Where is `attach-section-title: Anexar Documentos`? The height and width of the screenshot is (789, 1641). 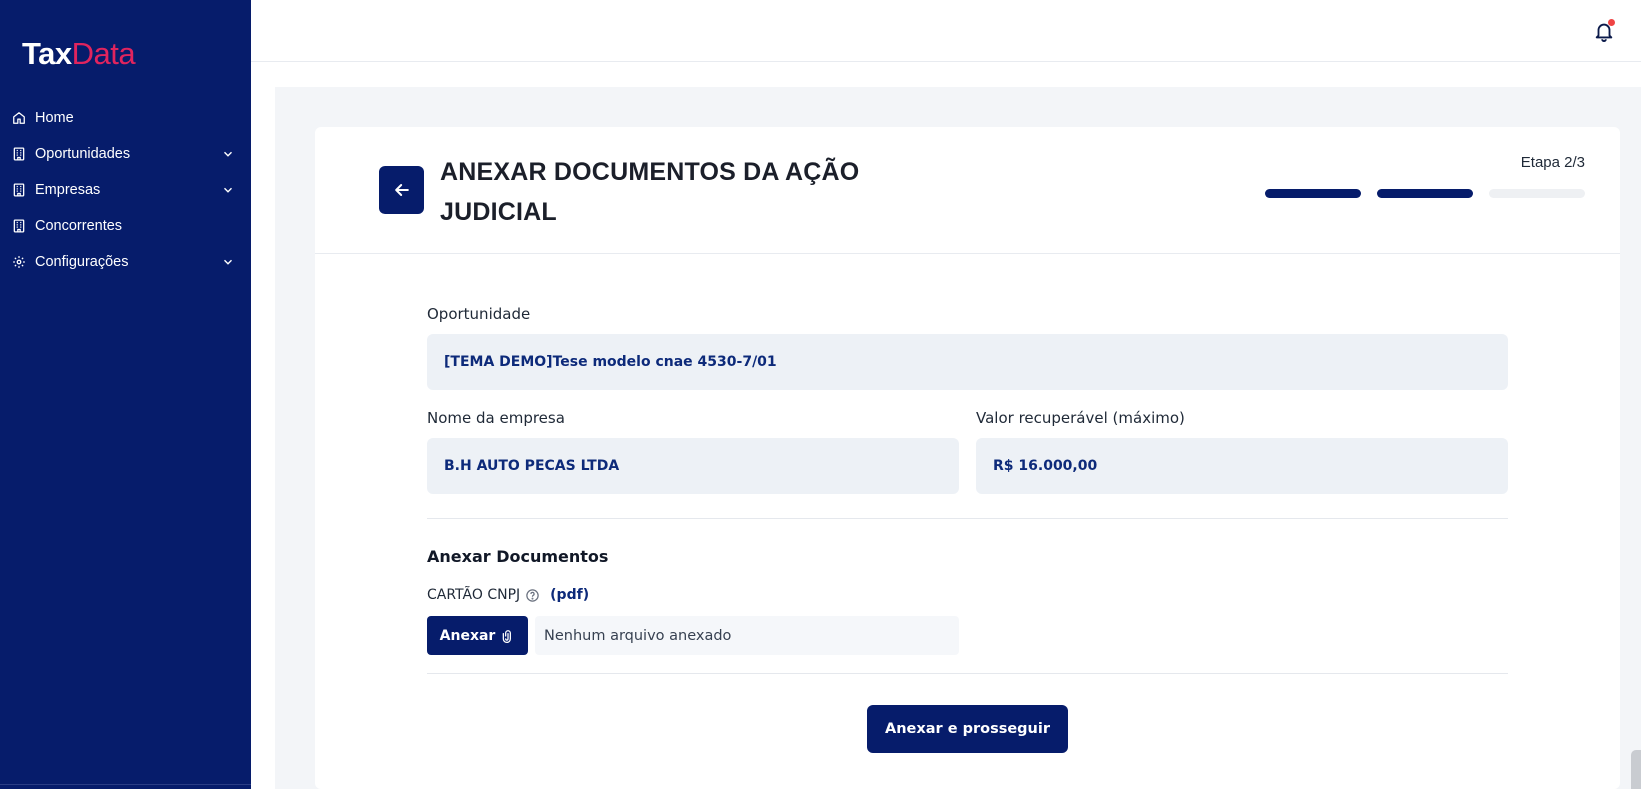 attach-section-title: Anexar Documentos is located at coordinates (518, 556).